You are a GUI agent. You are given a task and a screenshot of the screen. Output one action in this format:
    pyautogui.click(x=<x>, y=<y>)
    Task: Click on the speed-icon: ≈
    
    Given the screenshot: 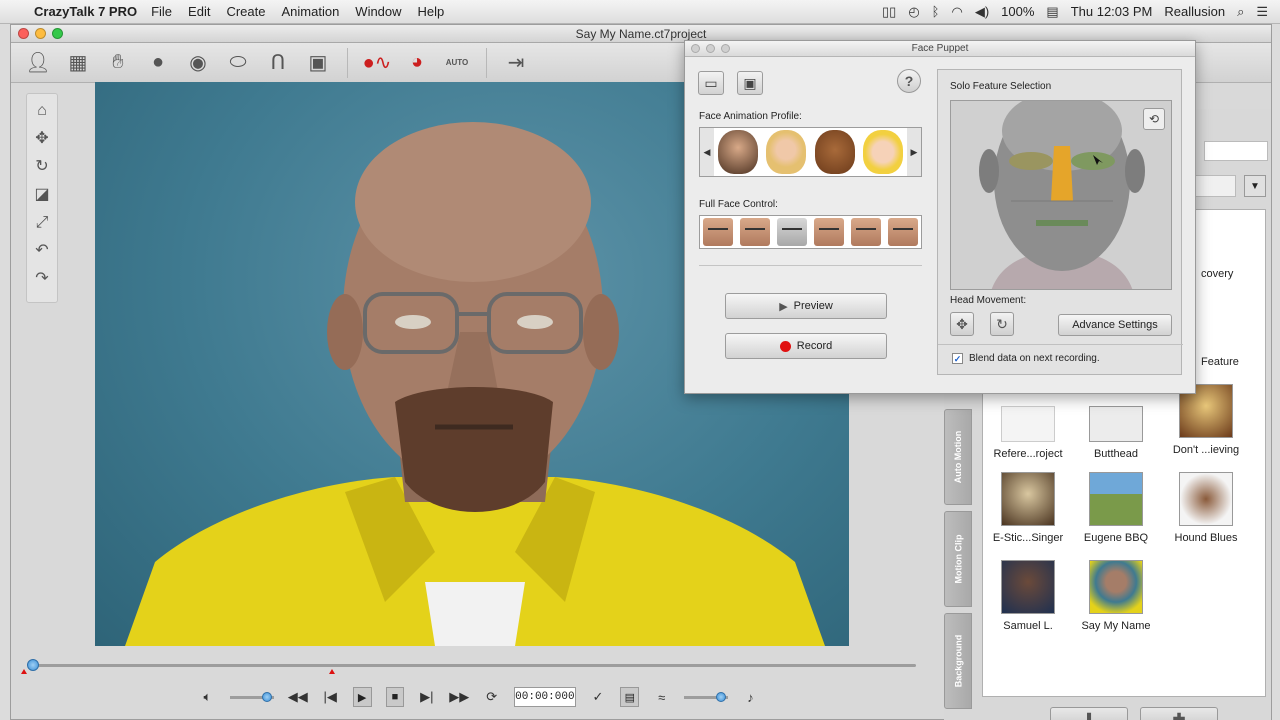 What is the action you would take?
    pyautogui.click(x=661, y=697)
    